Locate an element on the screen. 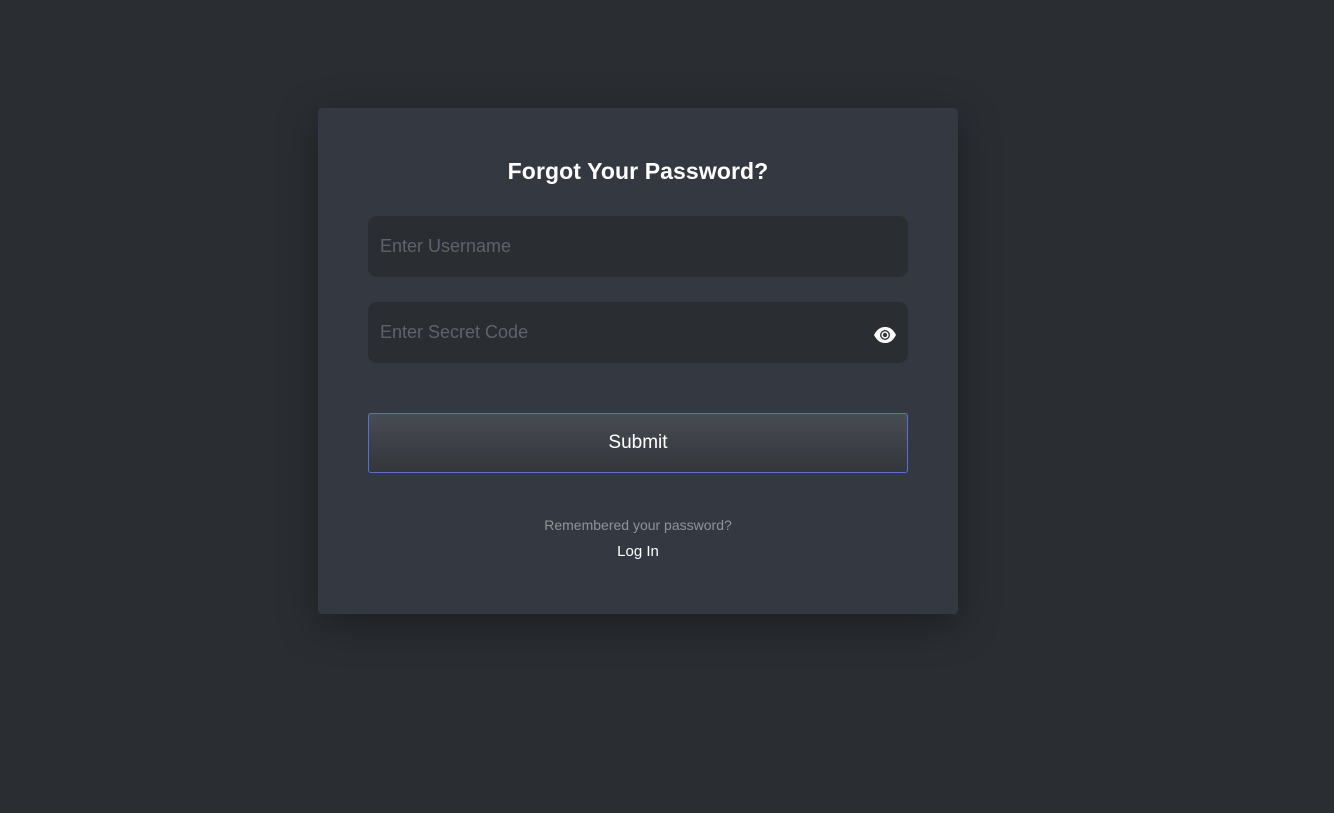 This screenshot has width=1334, height=813. submit-button: Submit is located at coordinates (638, 443).